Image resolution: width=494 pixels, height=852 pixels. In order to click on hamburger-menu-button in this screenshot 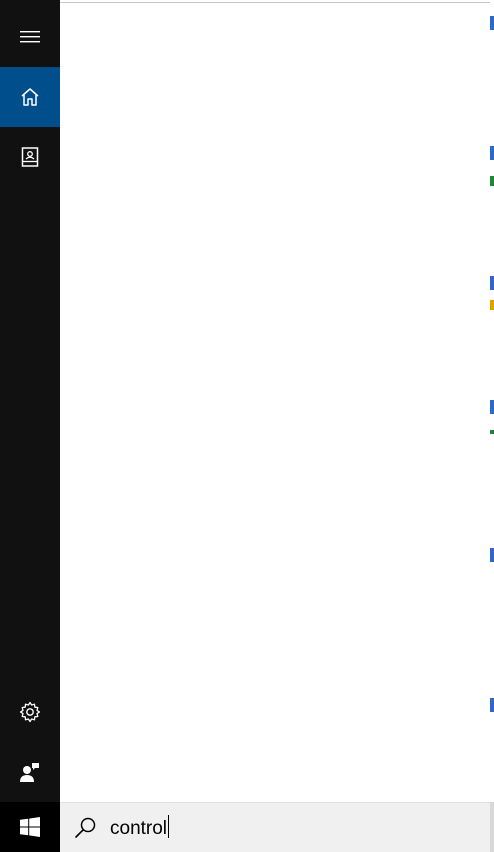, I will do `click(30, 37)`.